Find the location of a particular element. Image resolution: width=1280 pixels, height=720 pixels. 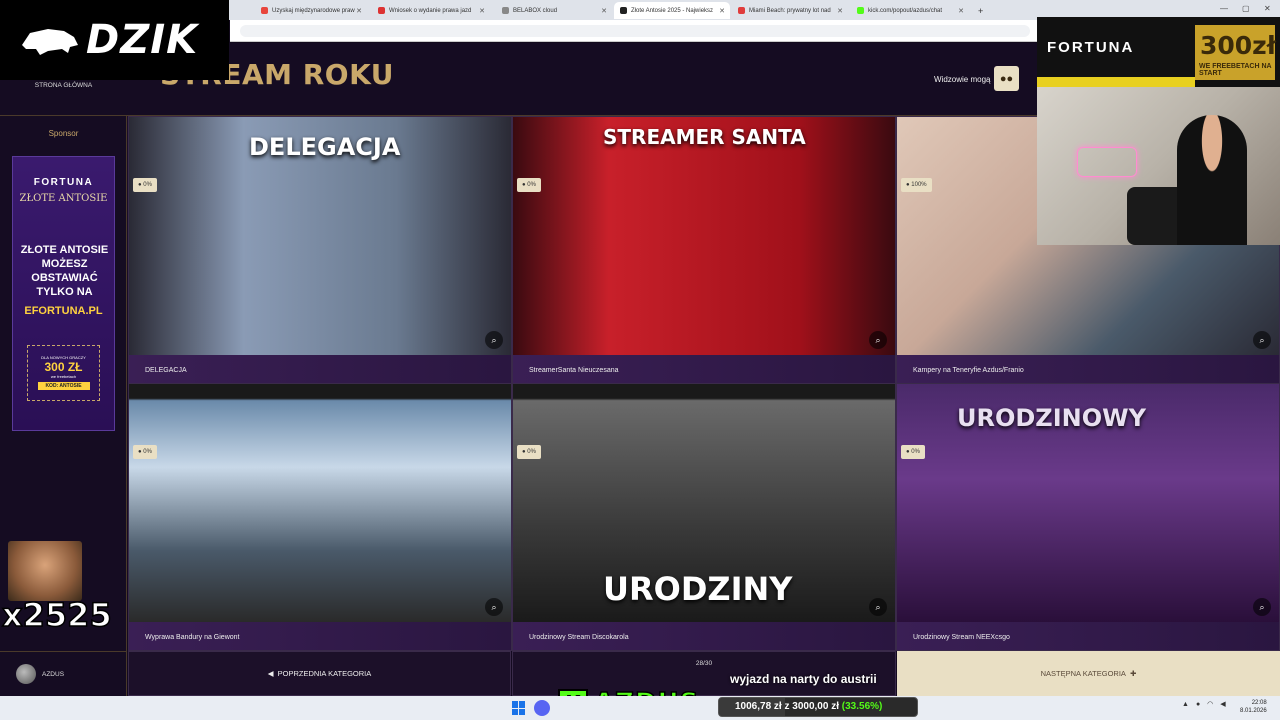

webcam-feed is located at coordinates (1158, 166).